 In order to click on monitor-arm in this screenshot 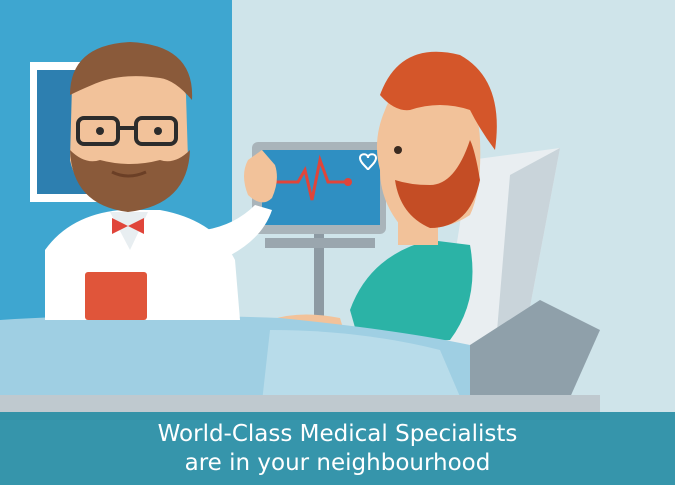, I will do `click(320, 243)`.